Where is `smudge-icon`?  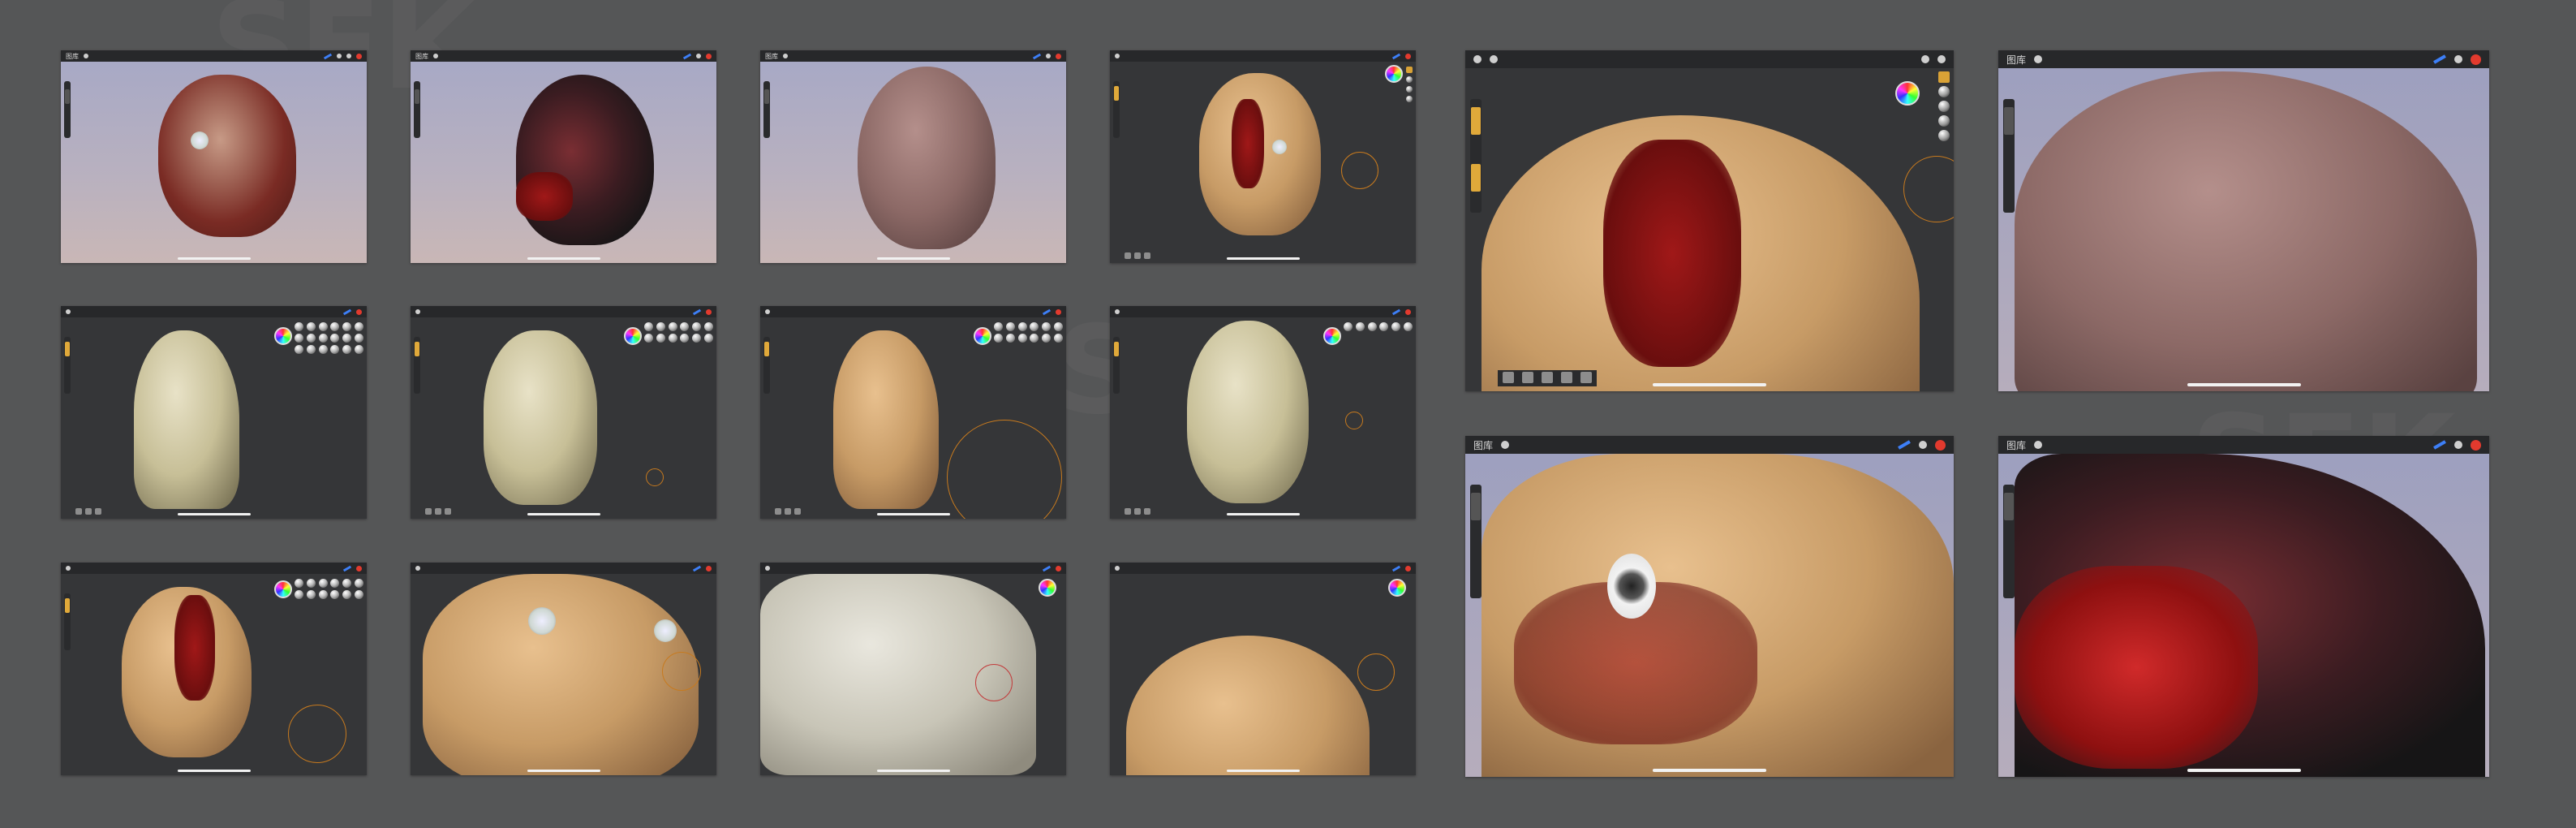
smudge-icon is located at coordinates (339, 56).